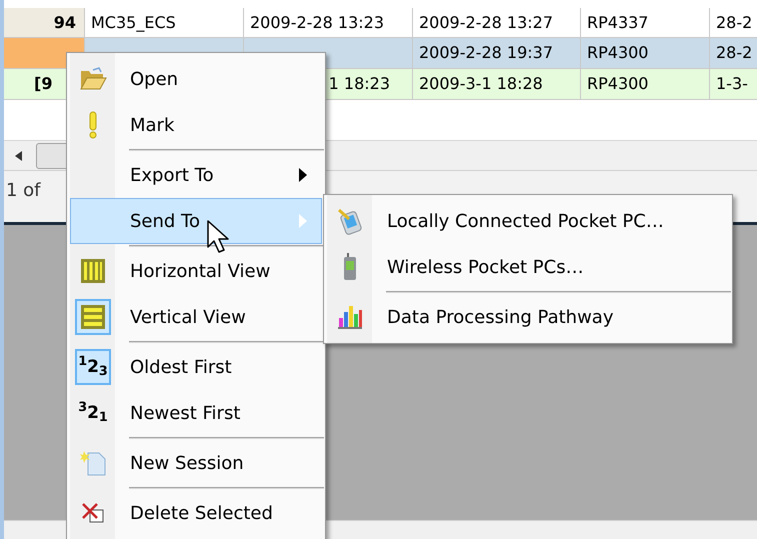  Describe the element at coordinates (733, 84) in the screenshot. I see `table-cell: 1-3-` at that location.